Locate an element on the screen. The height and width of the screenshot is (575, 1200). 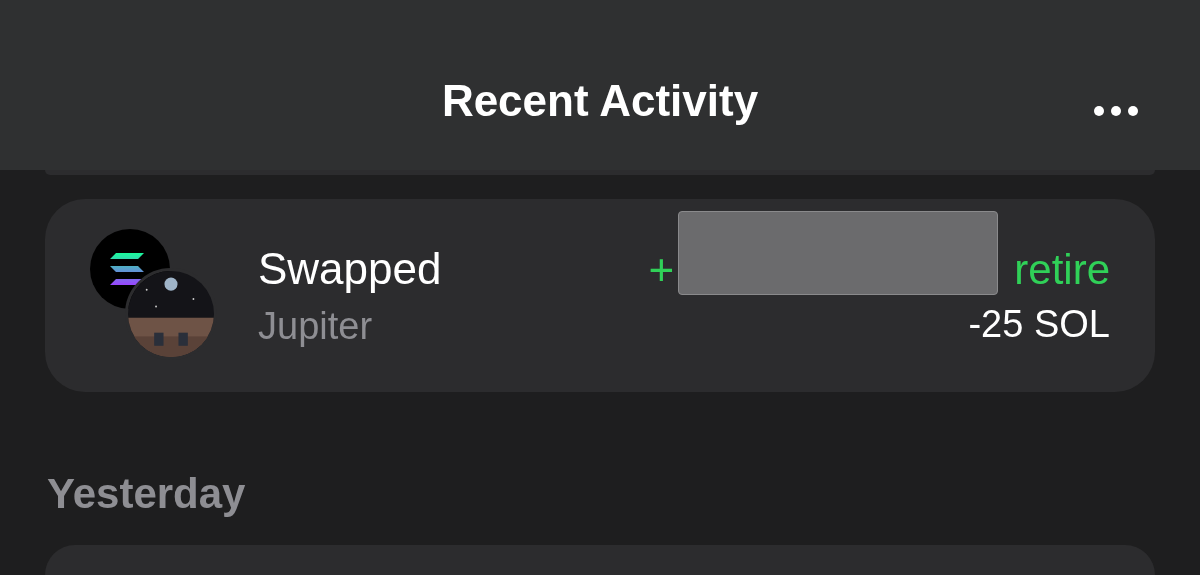
sent-amount: -25 SOL is located at coordinates (1039, 324).